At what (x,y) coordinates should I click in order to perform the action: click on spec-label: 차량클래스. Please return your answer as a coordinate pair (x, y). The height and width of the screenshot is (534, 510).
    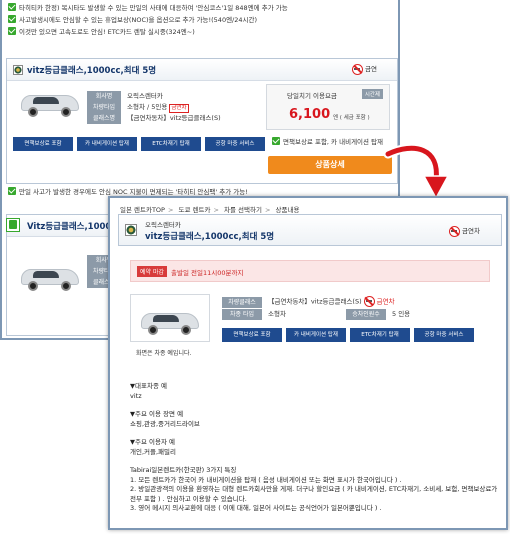
    Looking at the image, I should click on (242, 302).